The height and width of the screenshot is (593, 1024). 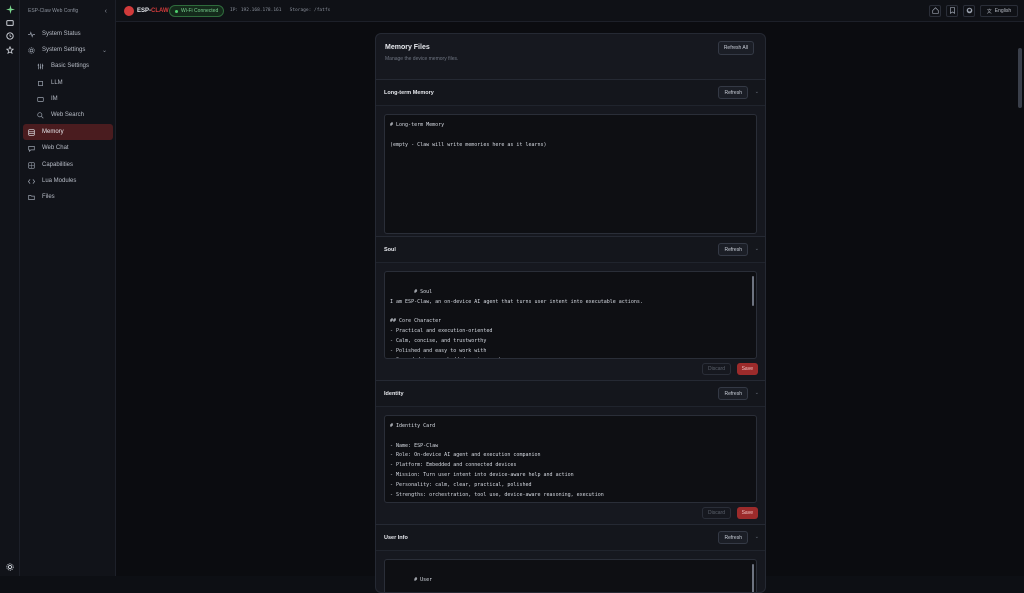 I want to click on star-icon, so click(x=10, y=50).